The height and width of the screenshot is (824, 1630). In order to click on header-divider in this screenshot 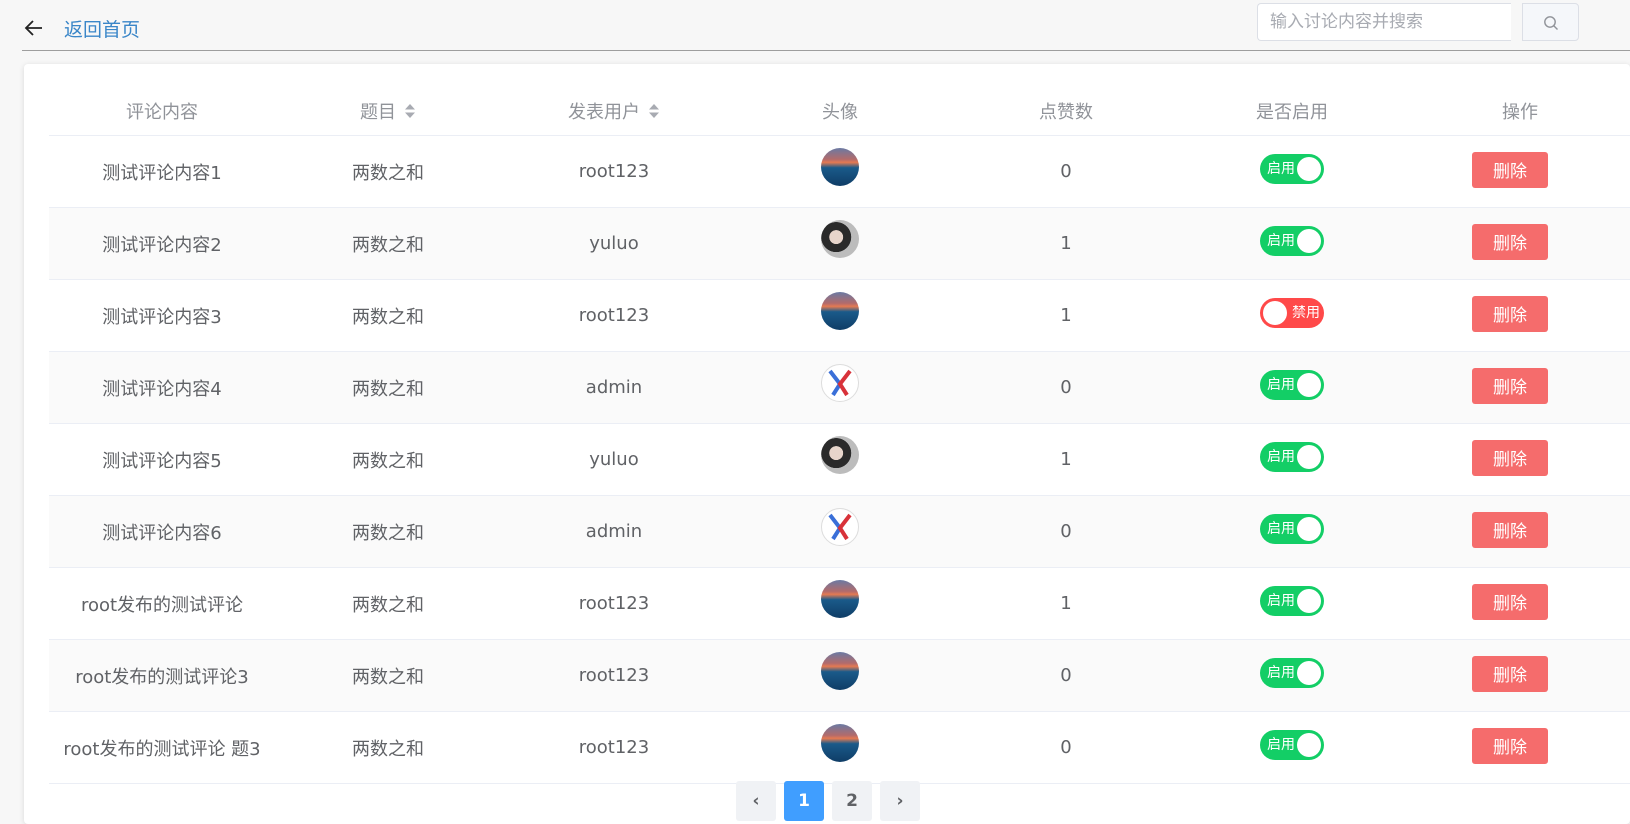, I will do `click(826, 50)`.